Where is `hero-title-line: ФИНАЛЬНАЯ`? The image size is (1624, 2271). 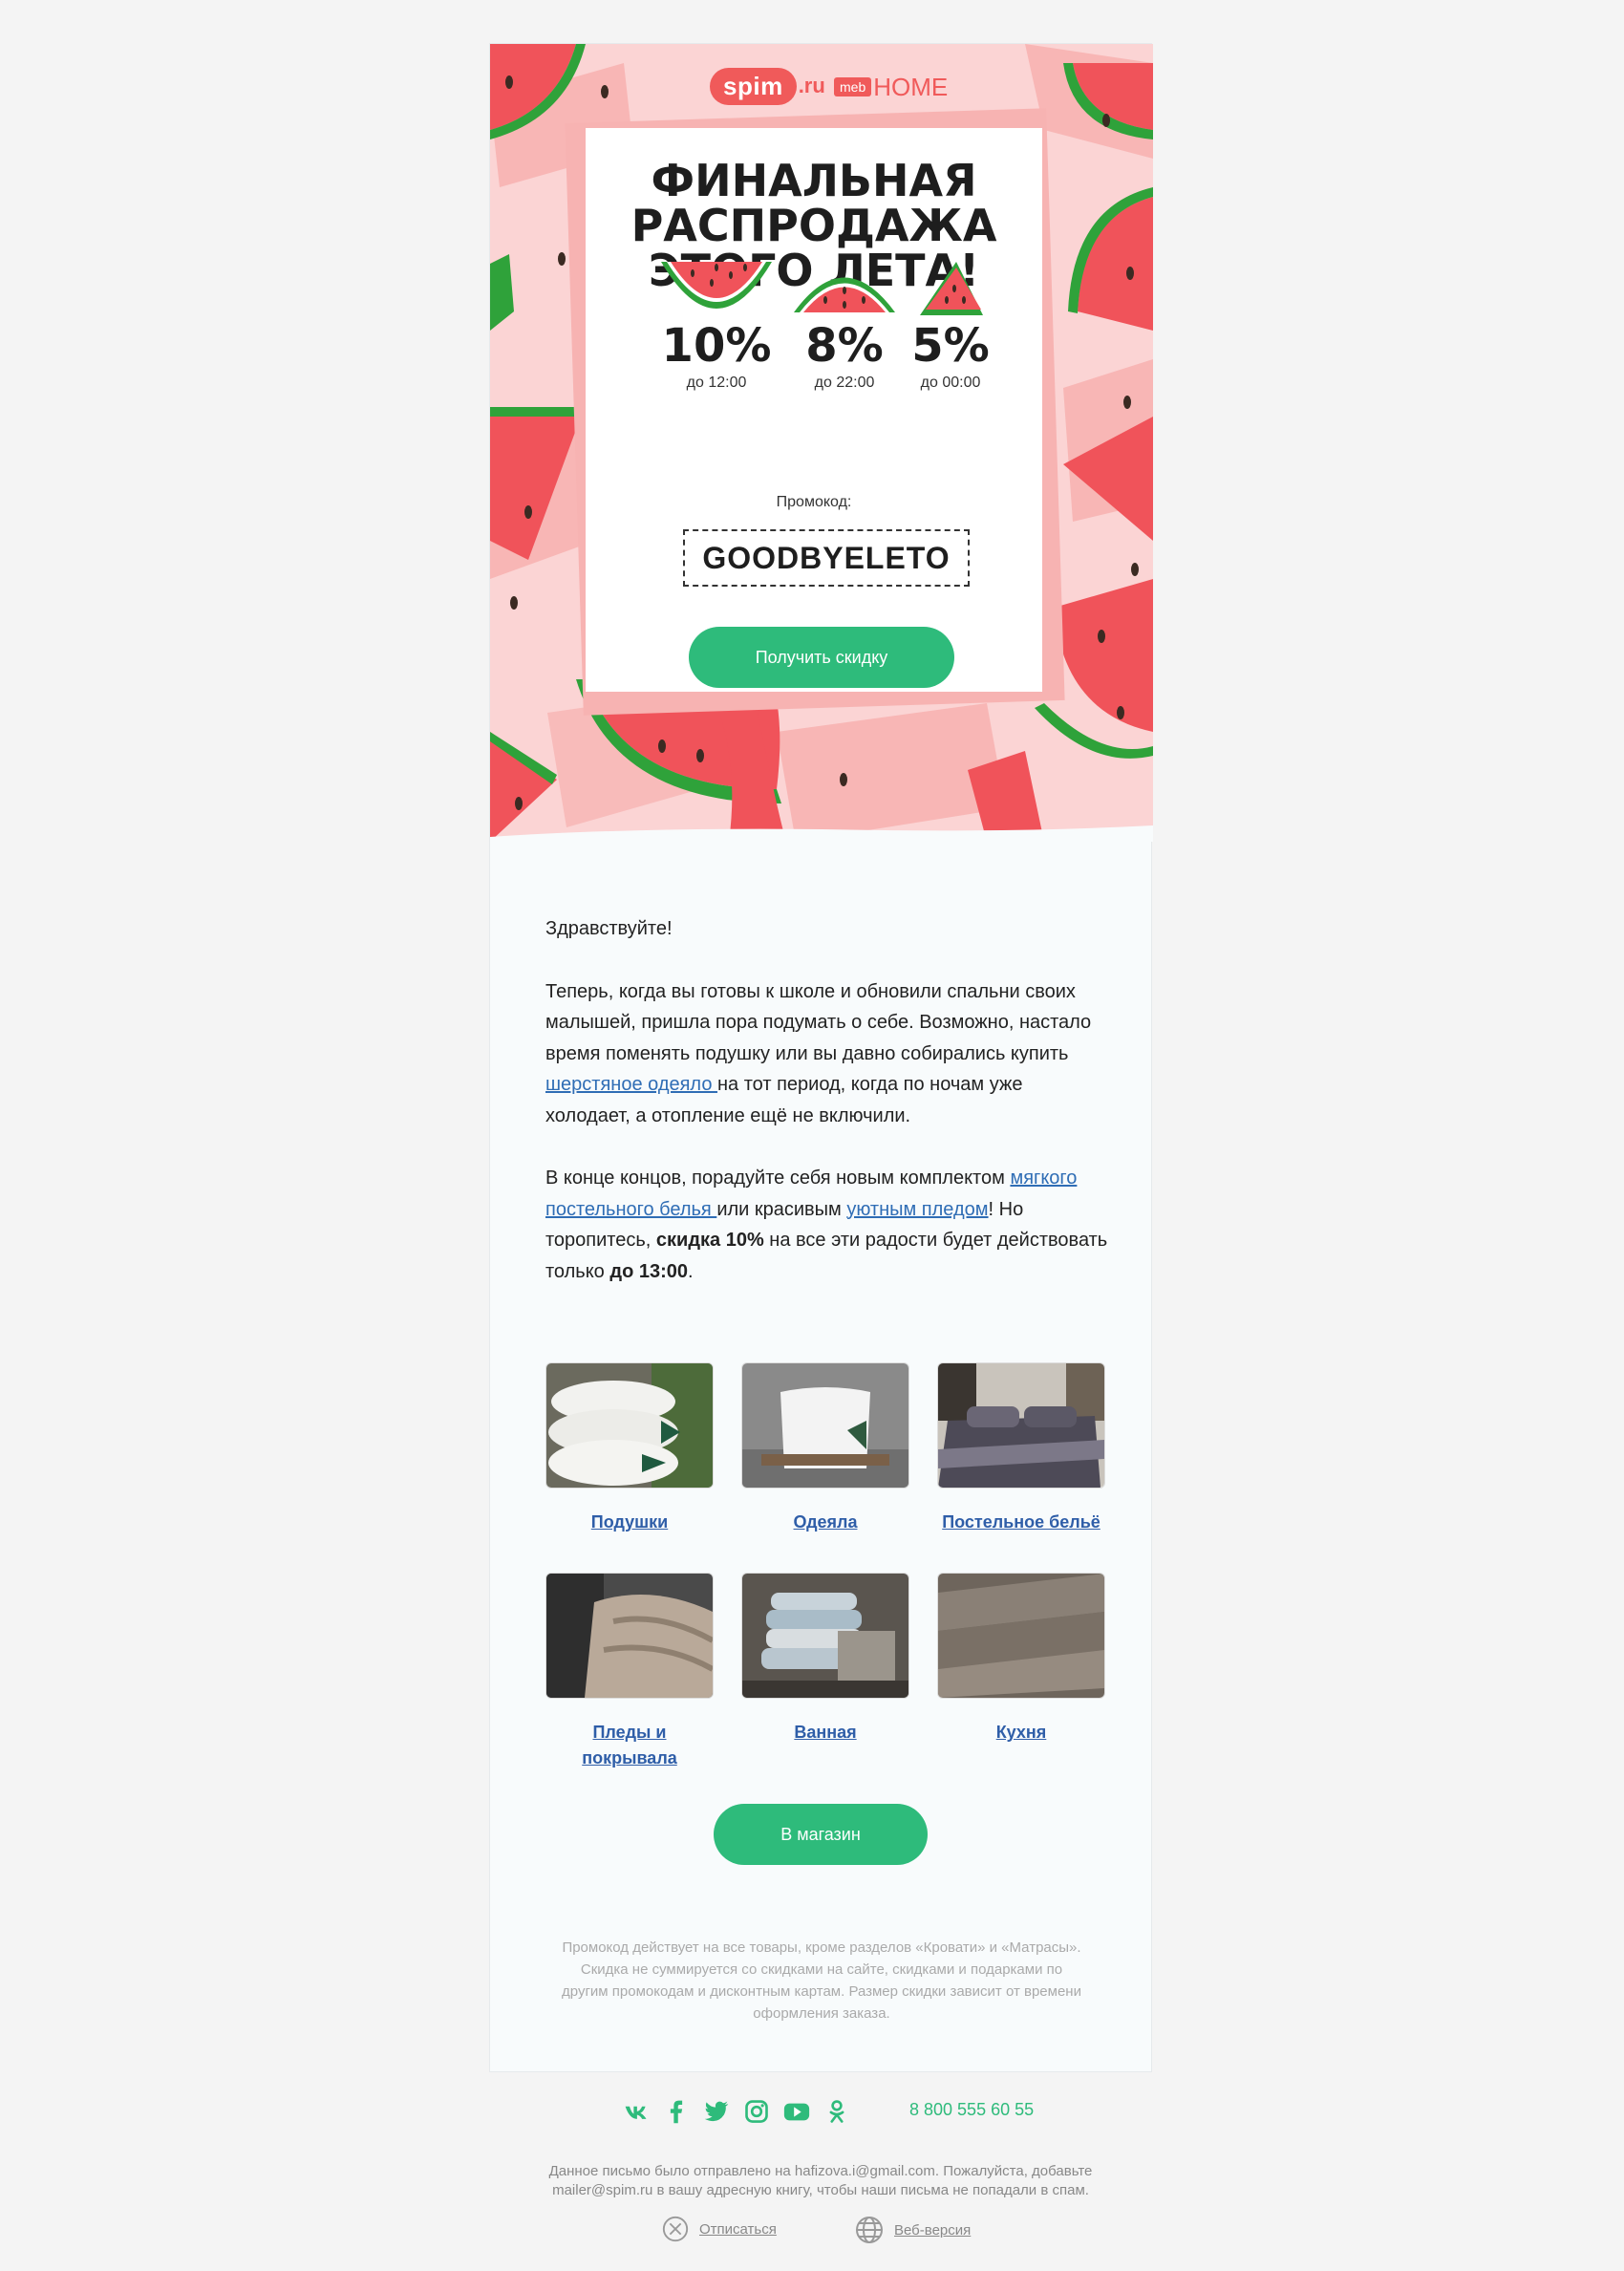
hero-title-line: ФИНАЛЬНАЯ is located at coordinates (814, 180).